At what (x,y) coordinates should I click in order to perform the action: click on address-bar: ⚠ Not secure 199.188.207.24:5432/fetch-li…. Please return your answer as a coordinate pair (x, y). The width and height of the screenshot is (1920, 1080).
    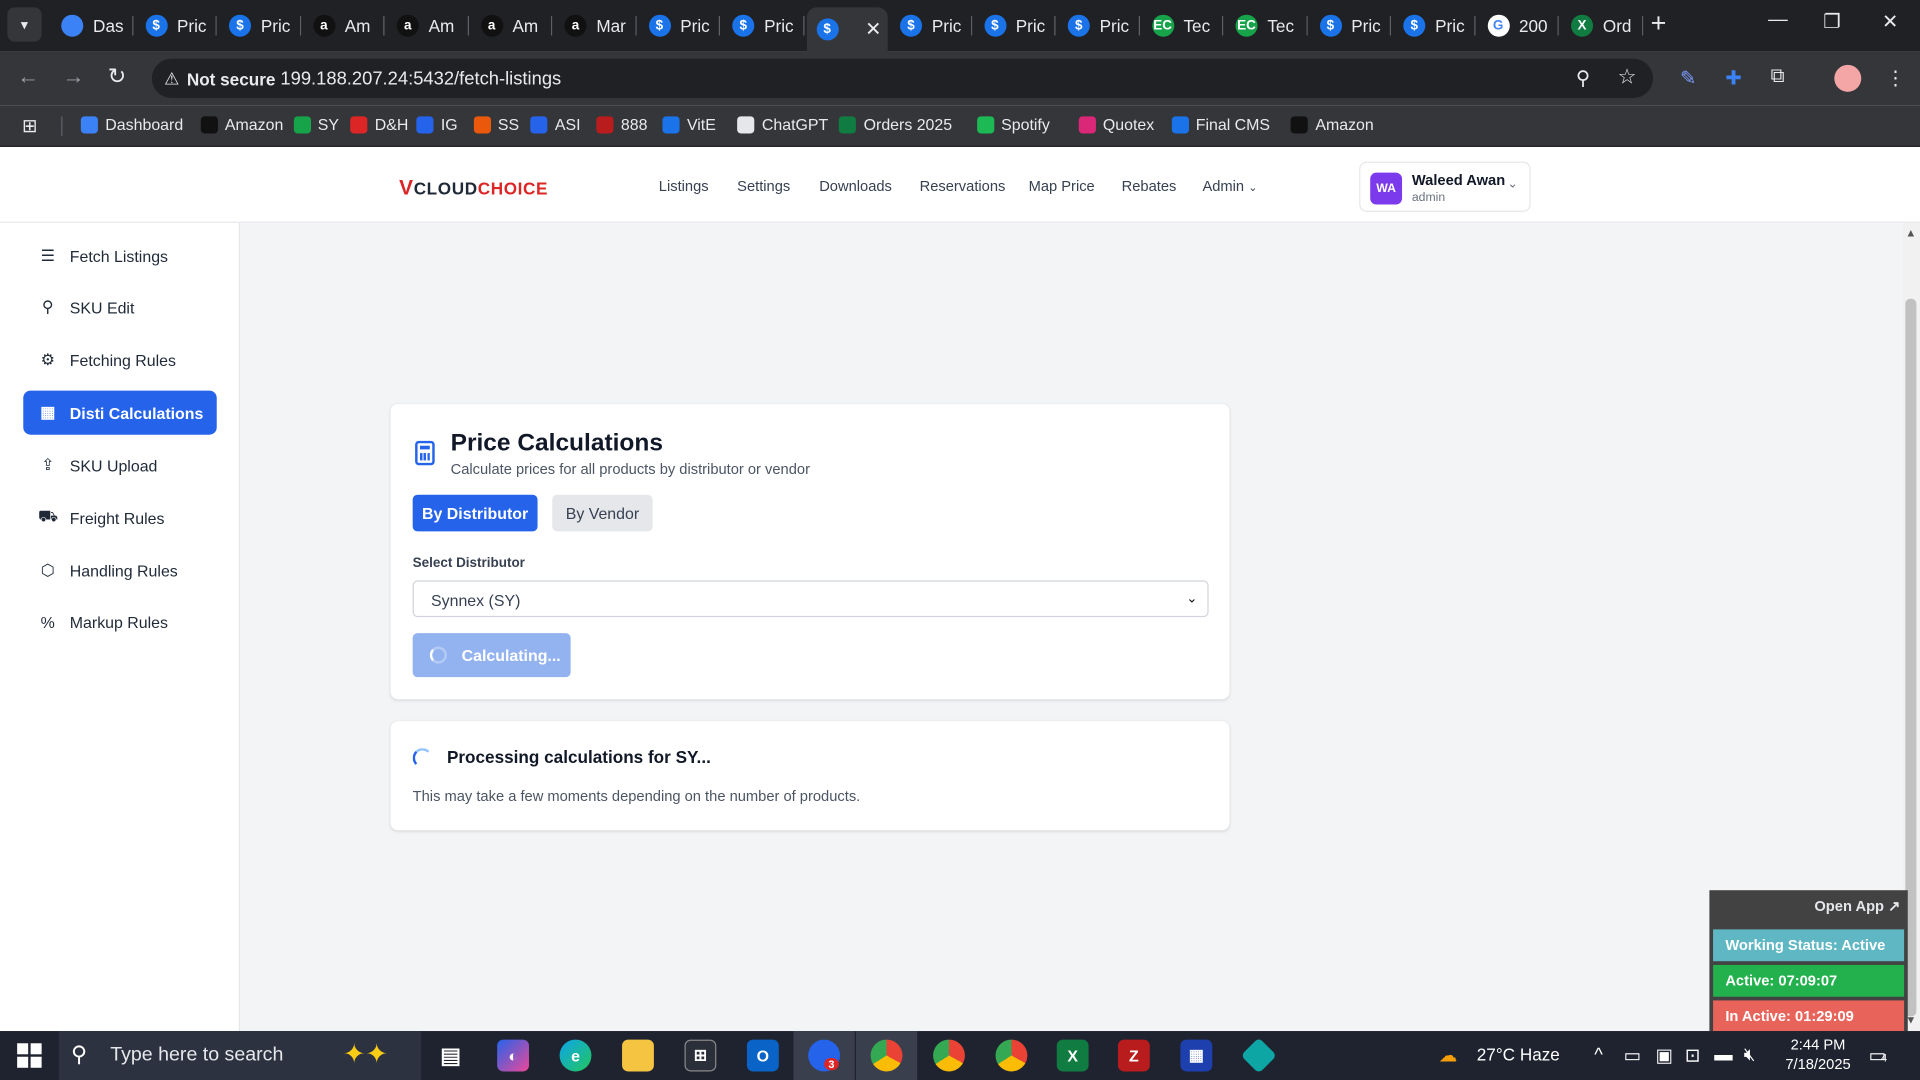
    Looking at the image, I should click on (902, 78).